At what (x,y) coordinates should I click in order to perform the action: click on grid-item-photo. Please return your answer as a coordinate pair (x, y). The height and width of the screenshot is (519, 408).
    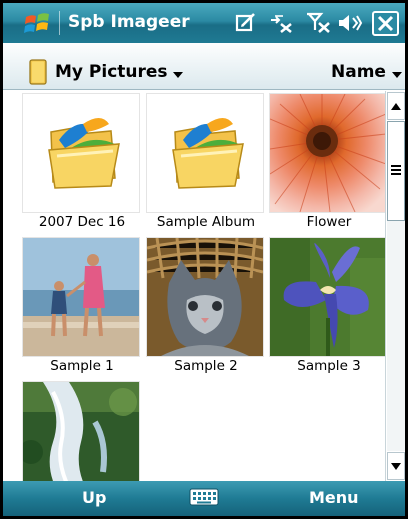
    Looking at the image, I should click on (80, 431).